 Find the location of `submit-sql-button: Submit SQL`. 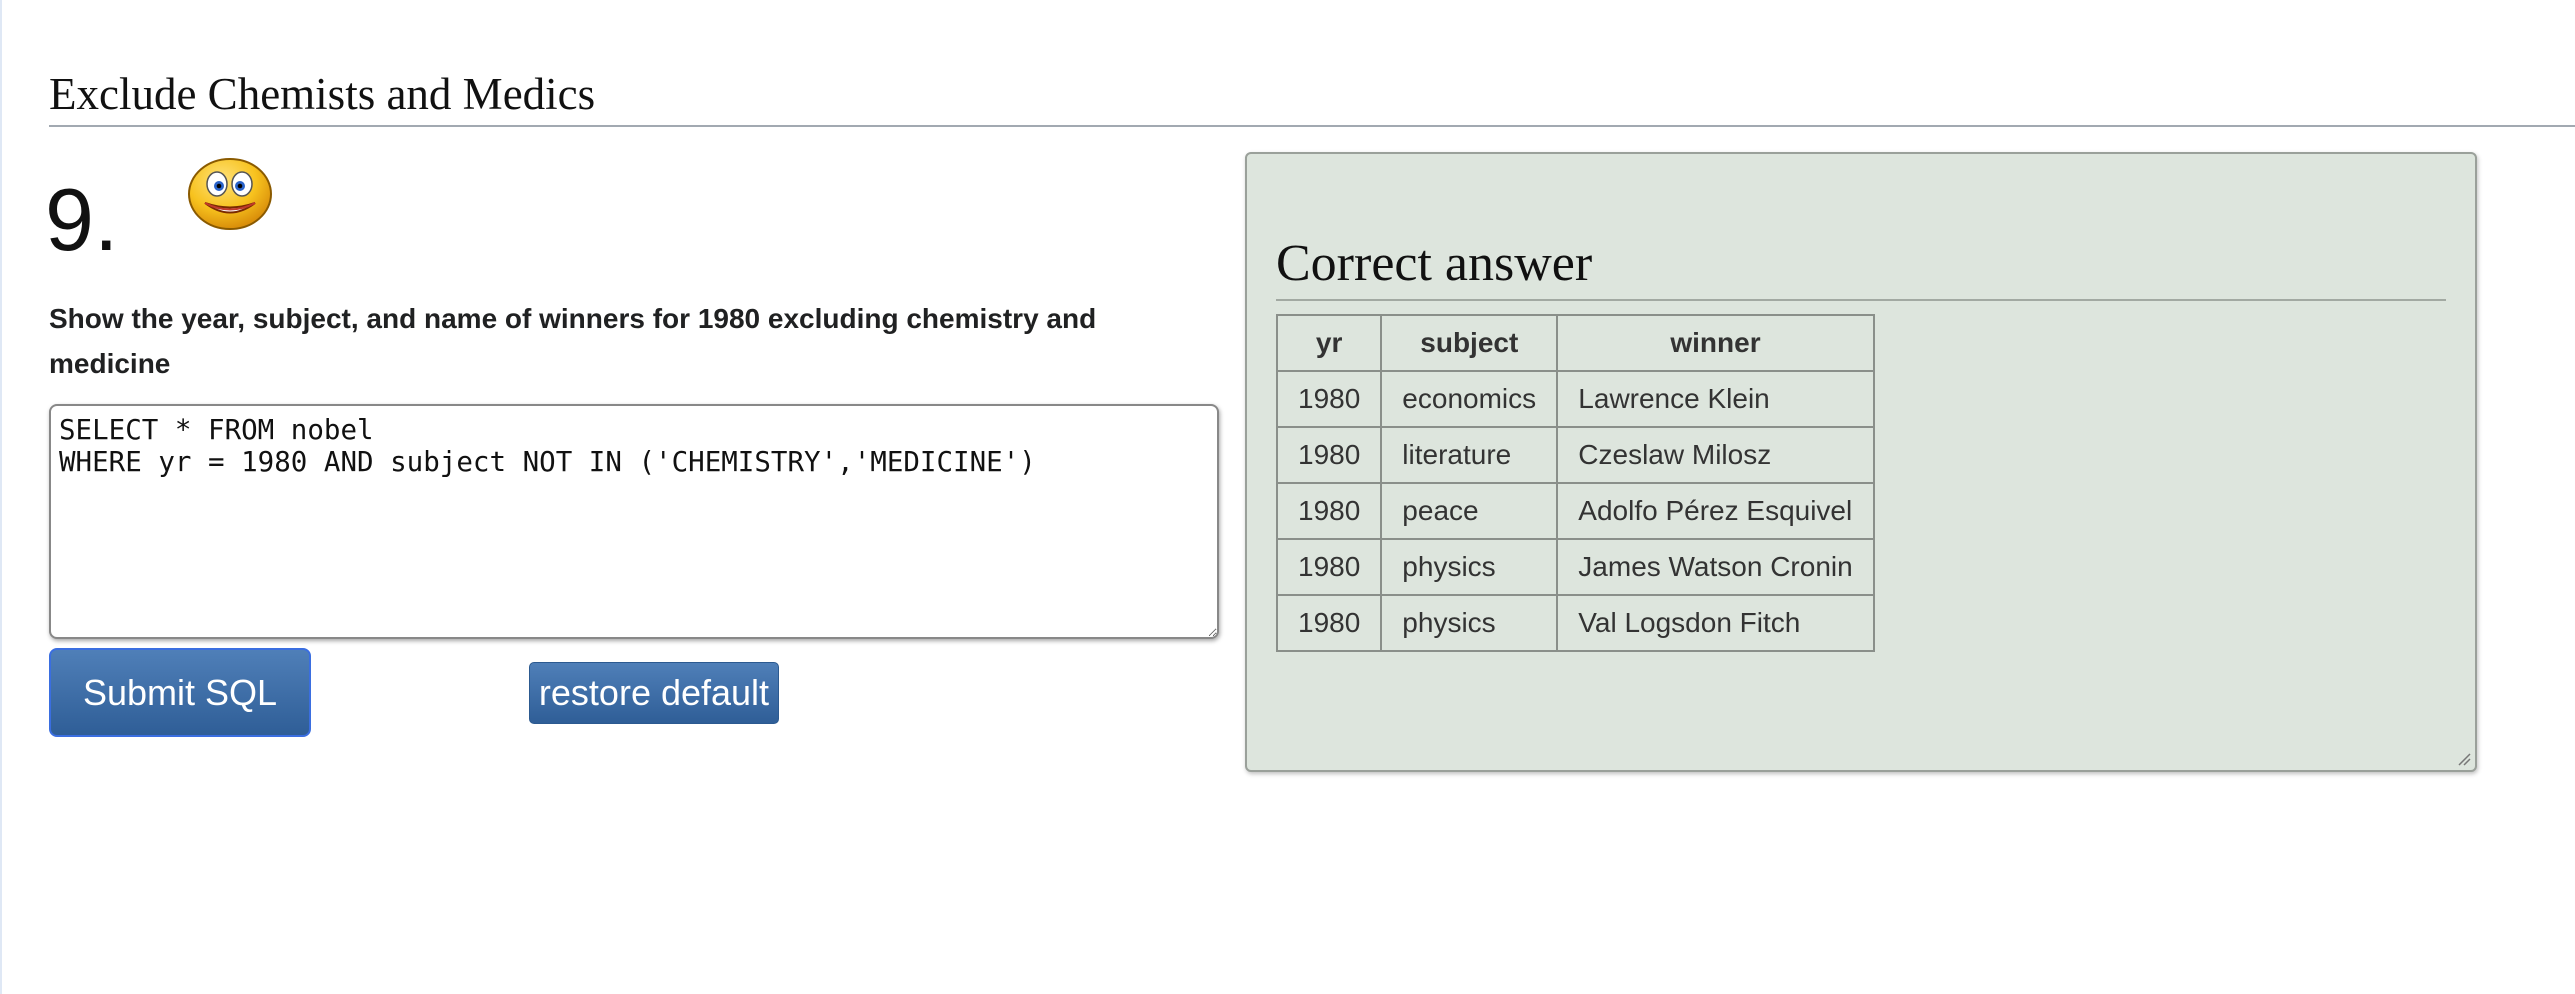

submit-sql-button: Submit SQL is located at coordinates (180, 692).